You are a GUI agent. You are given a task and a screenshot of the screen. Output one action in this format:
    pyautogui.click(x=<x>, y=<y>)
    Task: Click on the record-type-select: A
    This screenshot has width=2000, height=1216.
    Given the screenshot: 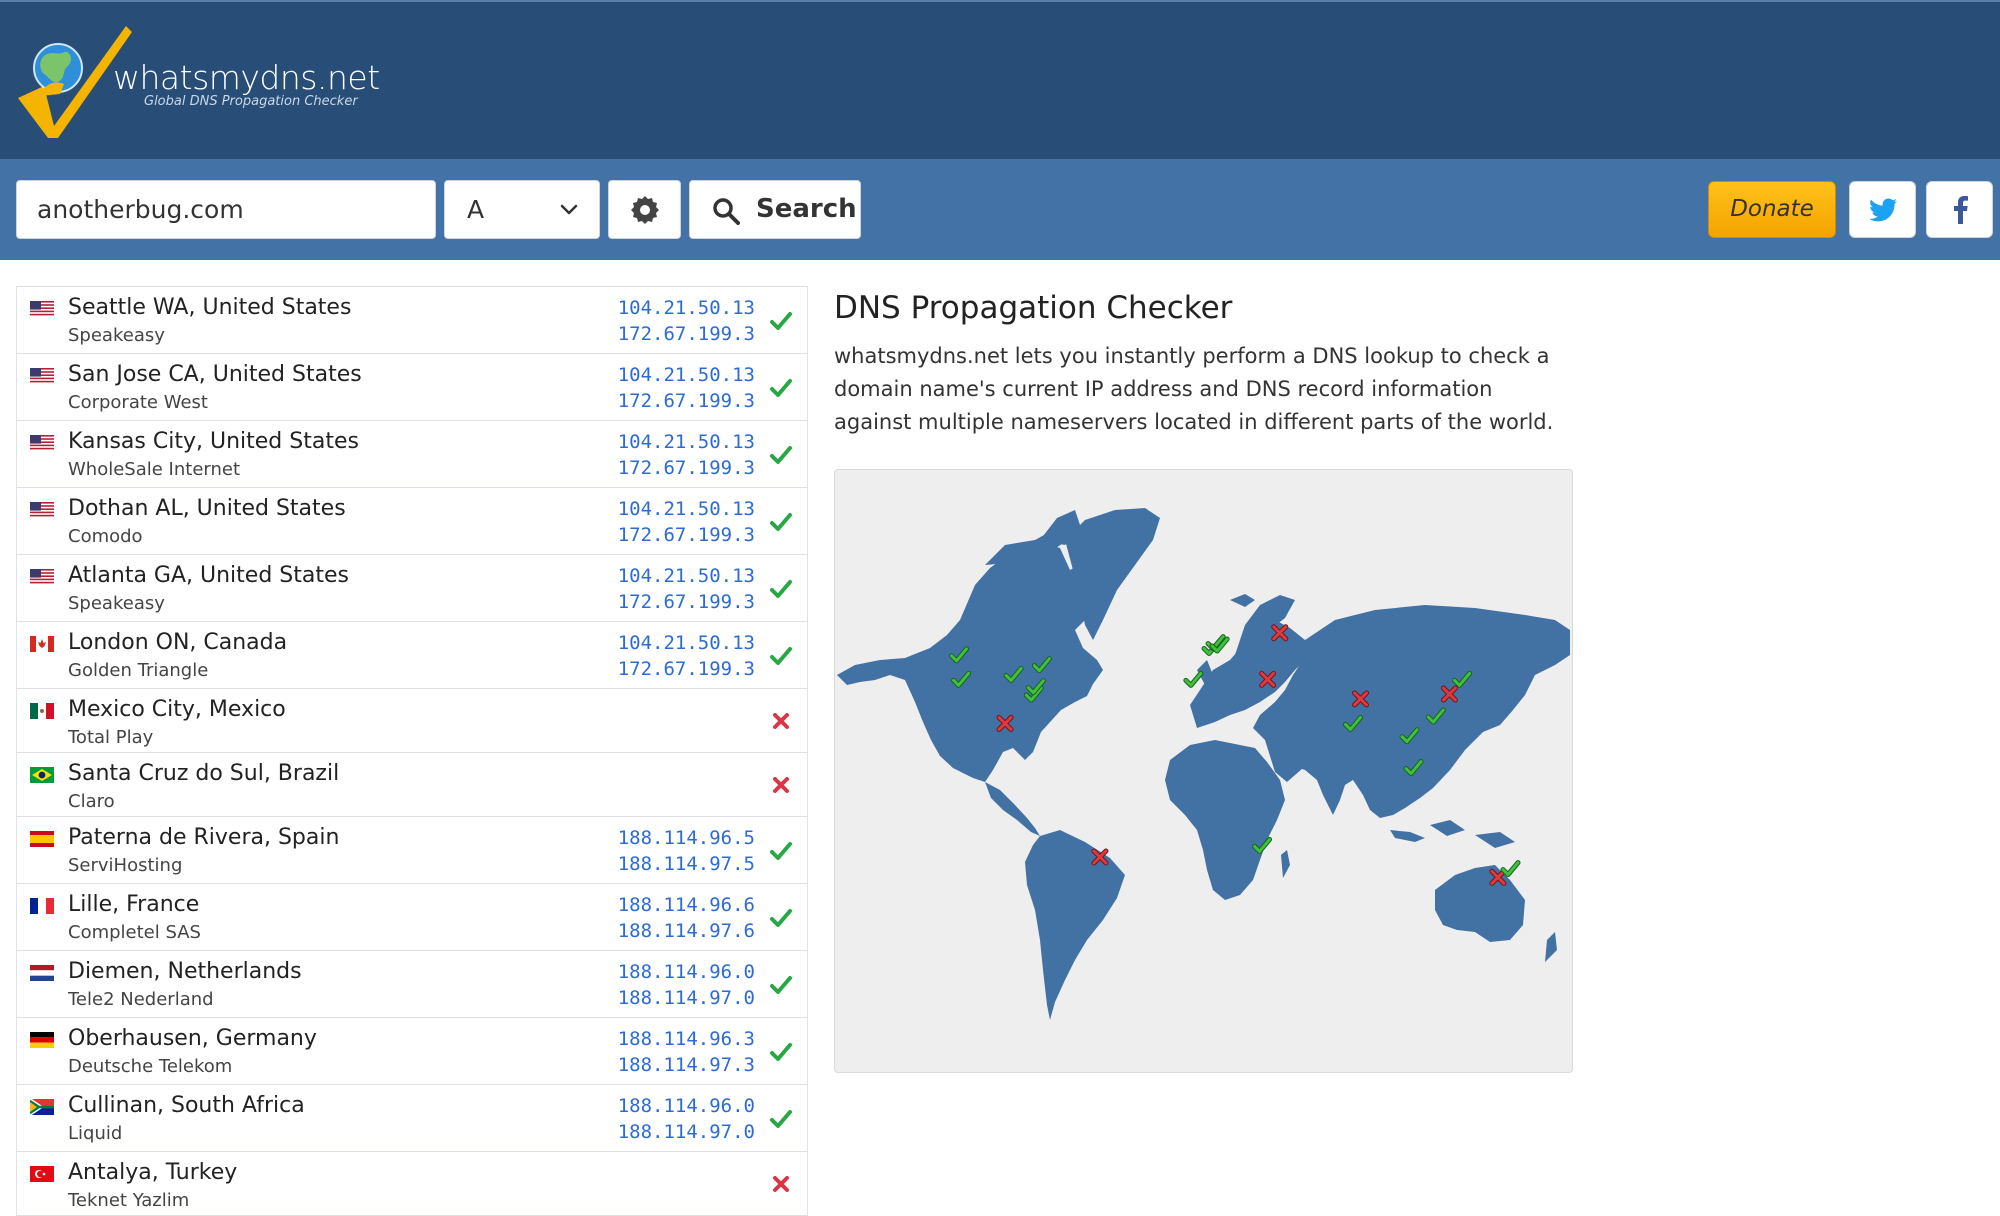 What is the action you would take?
    pyautogui.click(x=522, y=209)
    